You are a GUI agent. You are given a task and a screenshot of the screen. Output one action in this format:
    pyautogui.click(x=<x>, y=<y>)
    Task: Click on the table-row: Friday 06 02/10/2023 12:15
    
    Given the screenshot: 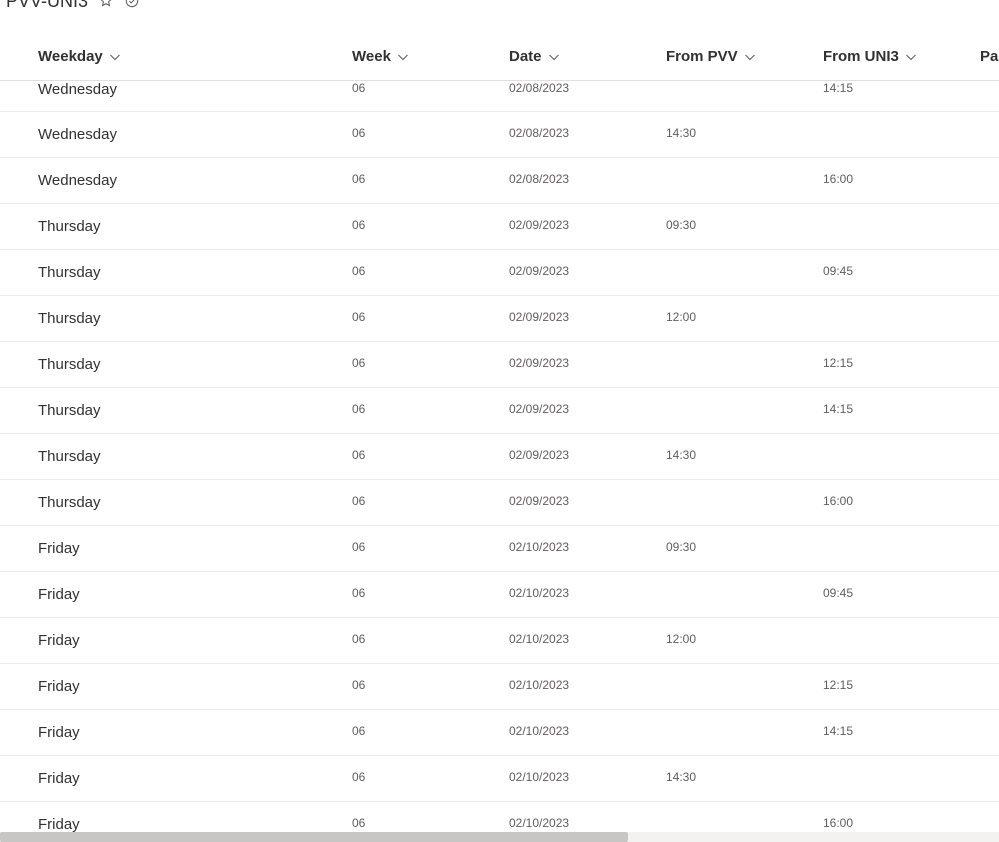 What is the action you would take?
    pyautogui.click(x=499, y=687)
    